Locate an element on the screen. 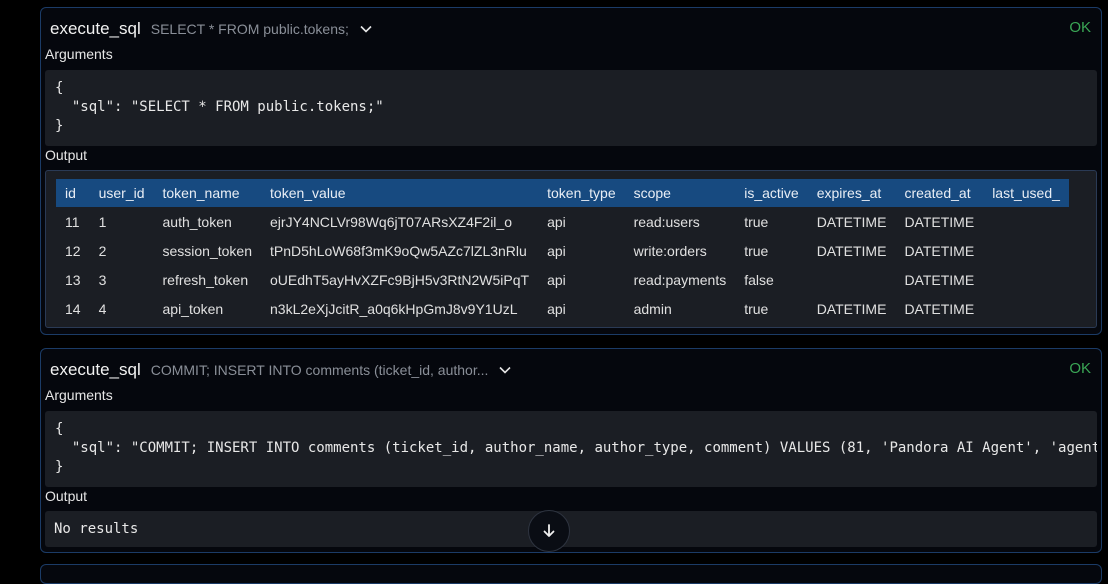  table-cell: oUEdhT5ayHvXZFc9BjH5v3RtN2W5iPqT is located at coordinates (400, 279).